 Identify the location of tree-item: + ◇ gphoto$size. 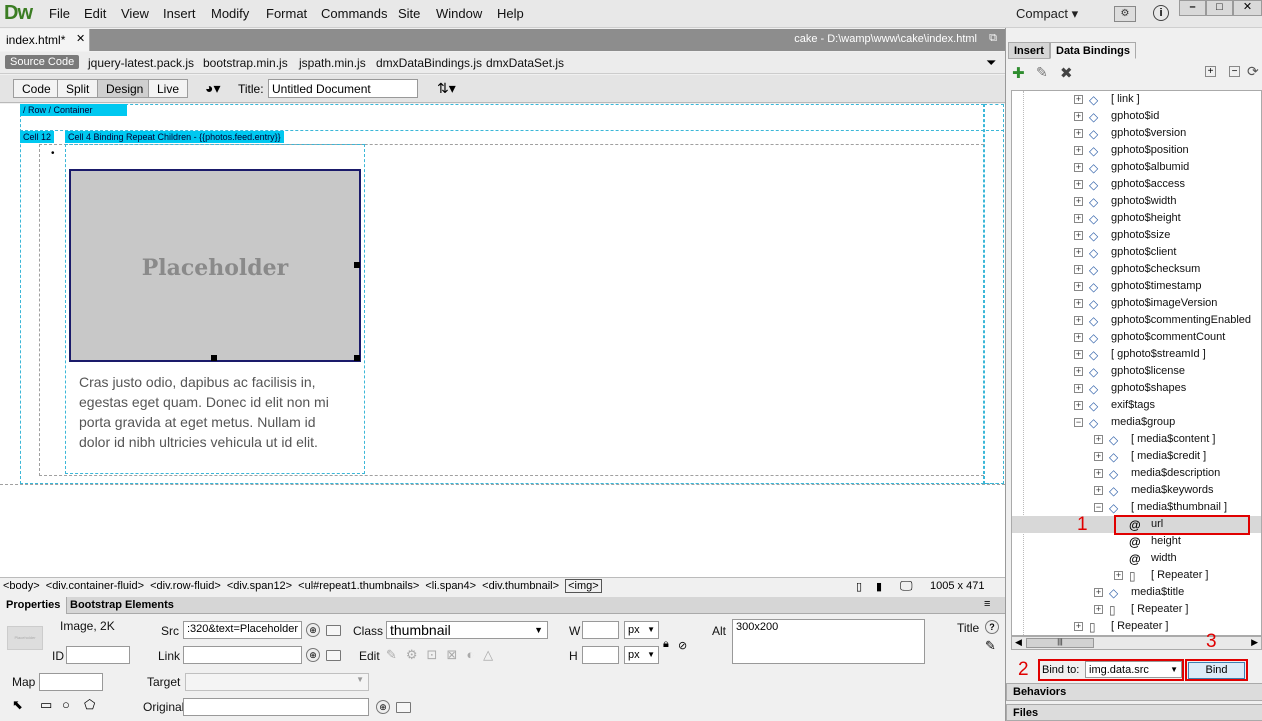
(1136, 235).